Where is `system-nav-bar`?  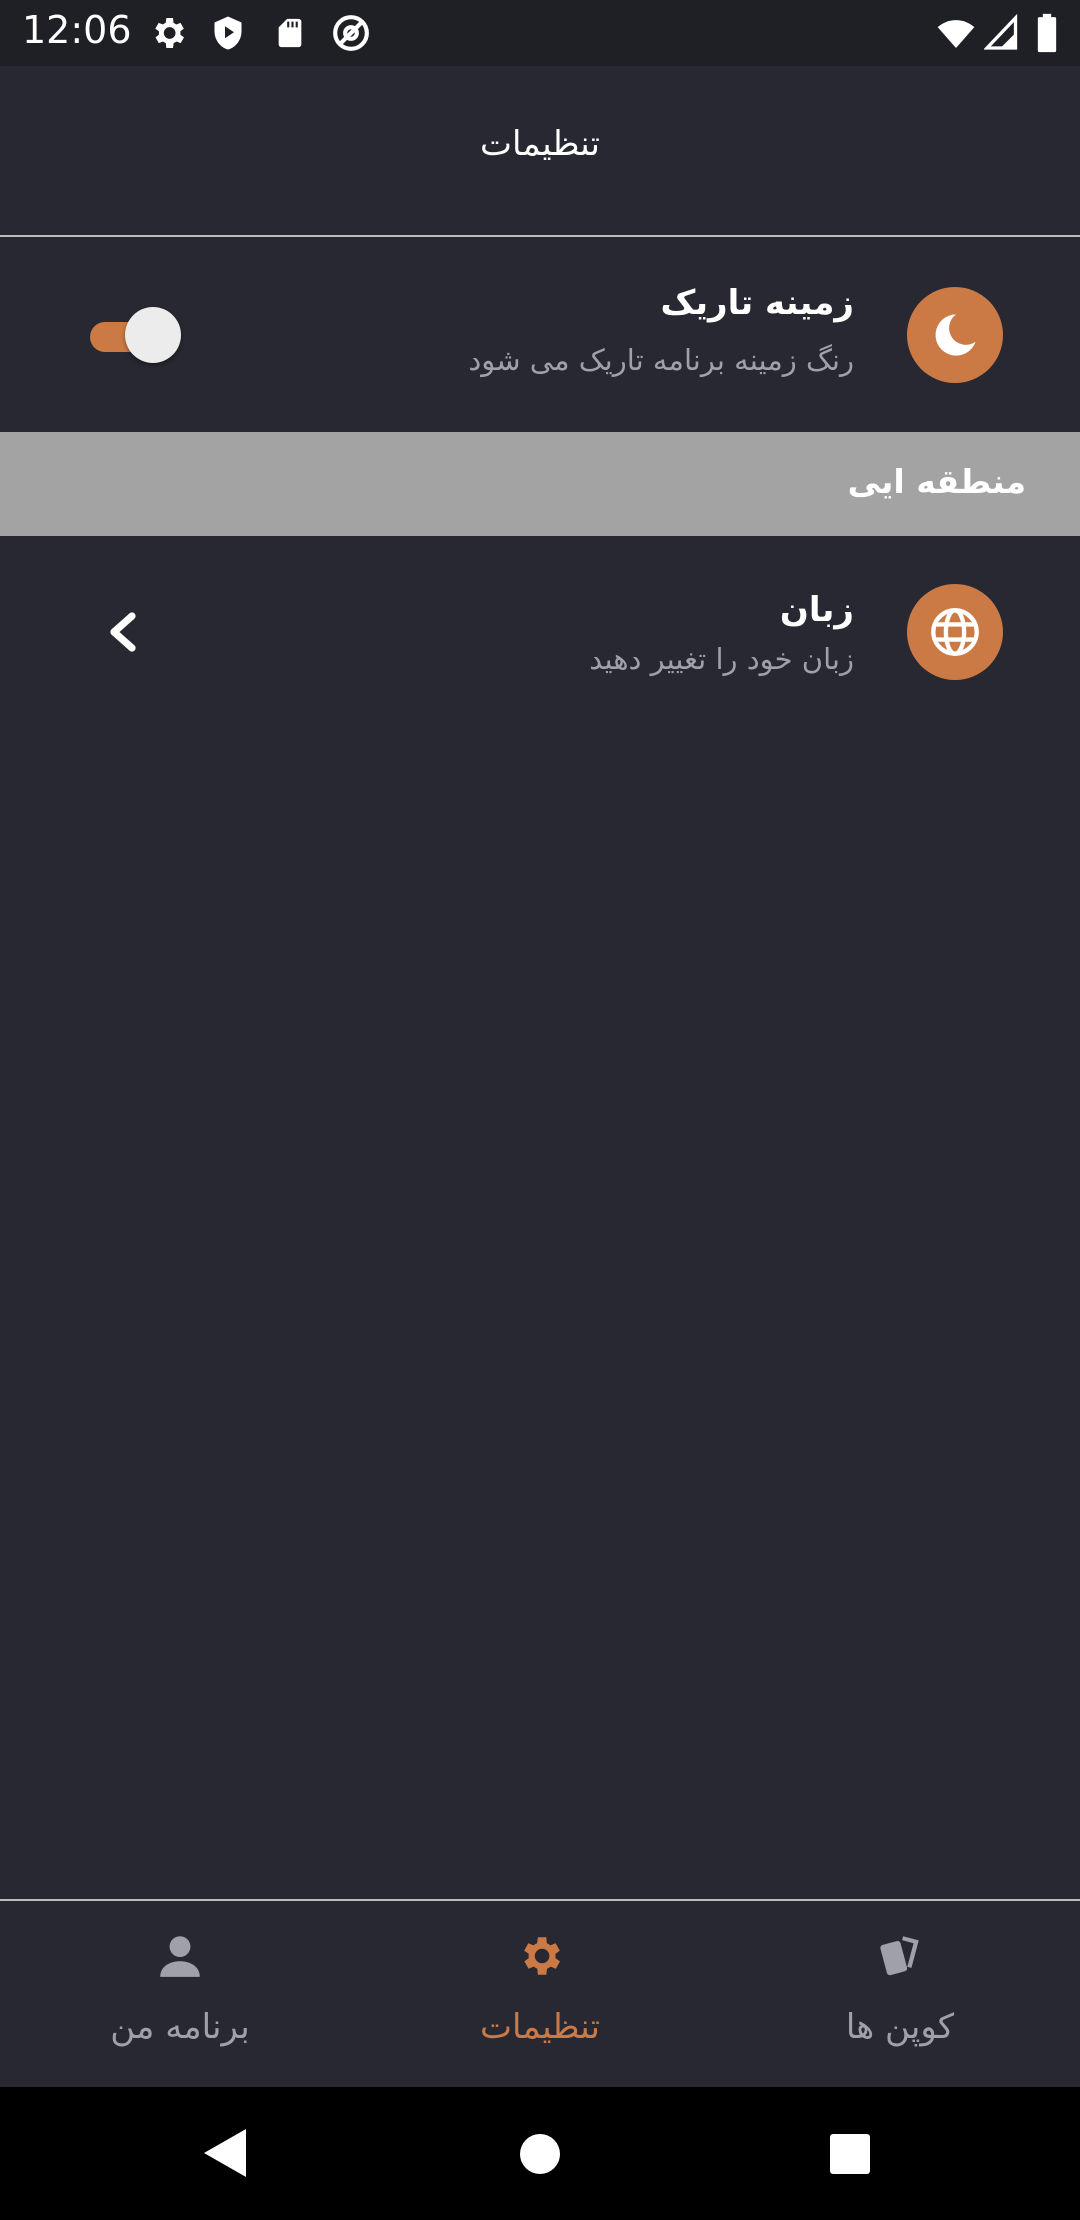
system-nav-bar is located at coordinates (540, 2153).